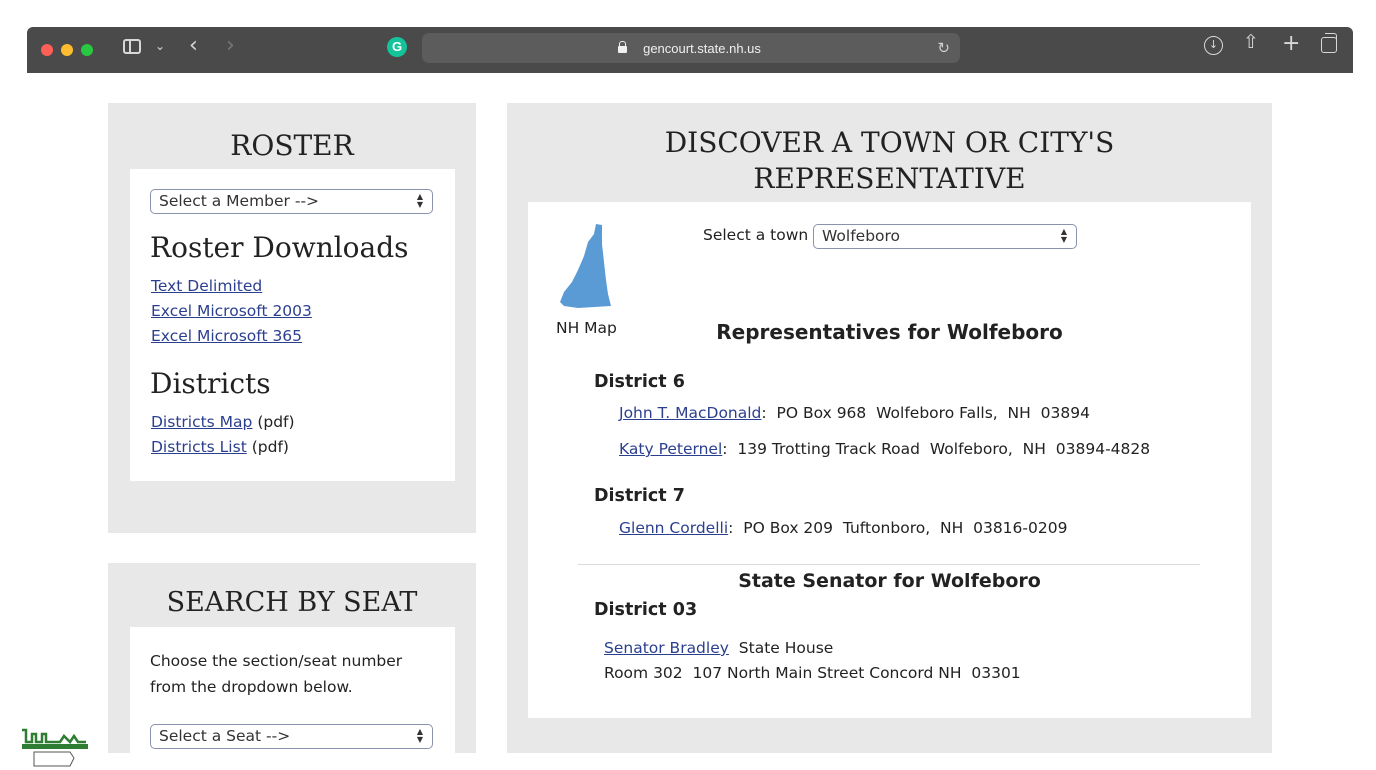 This screenshot has height=770, width=1376. I want to click on senator-district-heading: District 03, so click(646, 610).